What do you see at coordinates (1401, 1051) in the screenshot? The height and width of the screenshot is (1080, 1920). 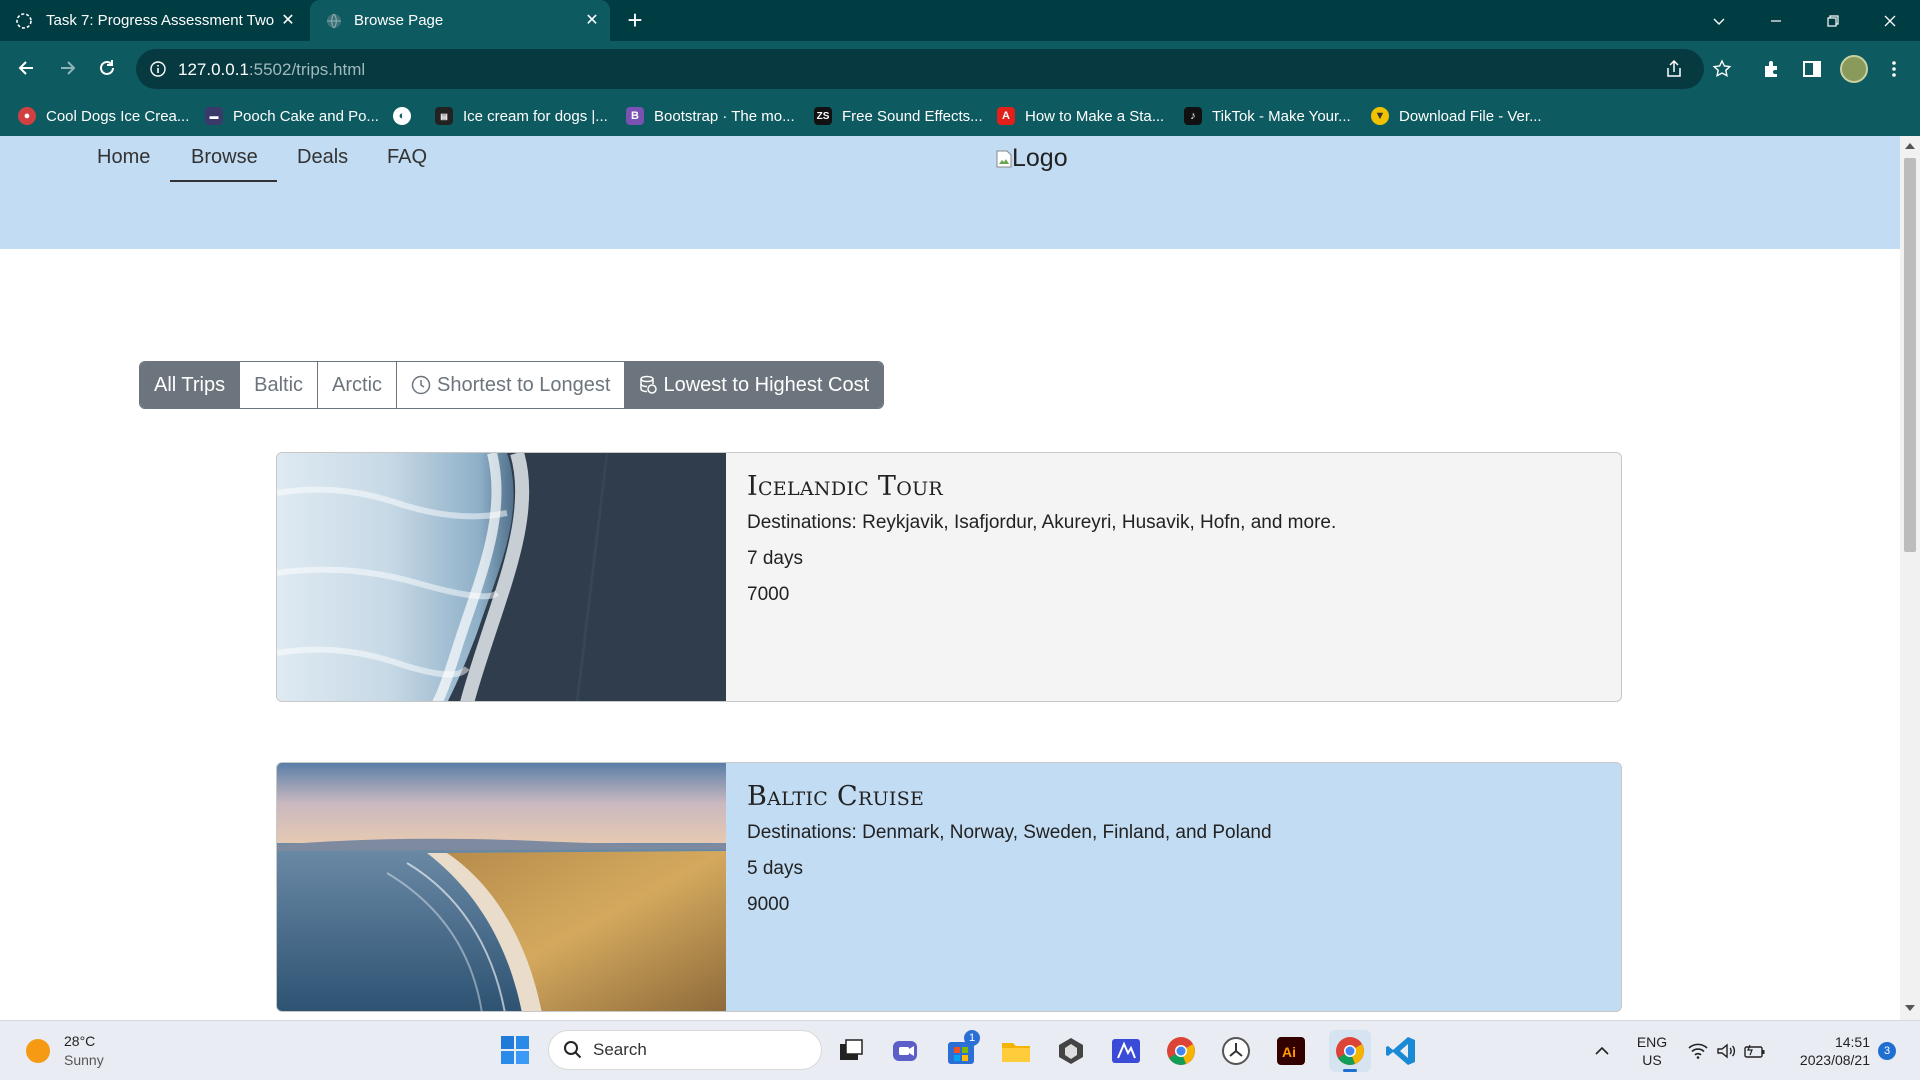 I see `vscode-icon` at bounding box center [1401, 1051].